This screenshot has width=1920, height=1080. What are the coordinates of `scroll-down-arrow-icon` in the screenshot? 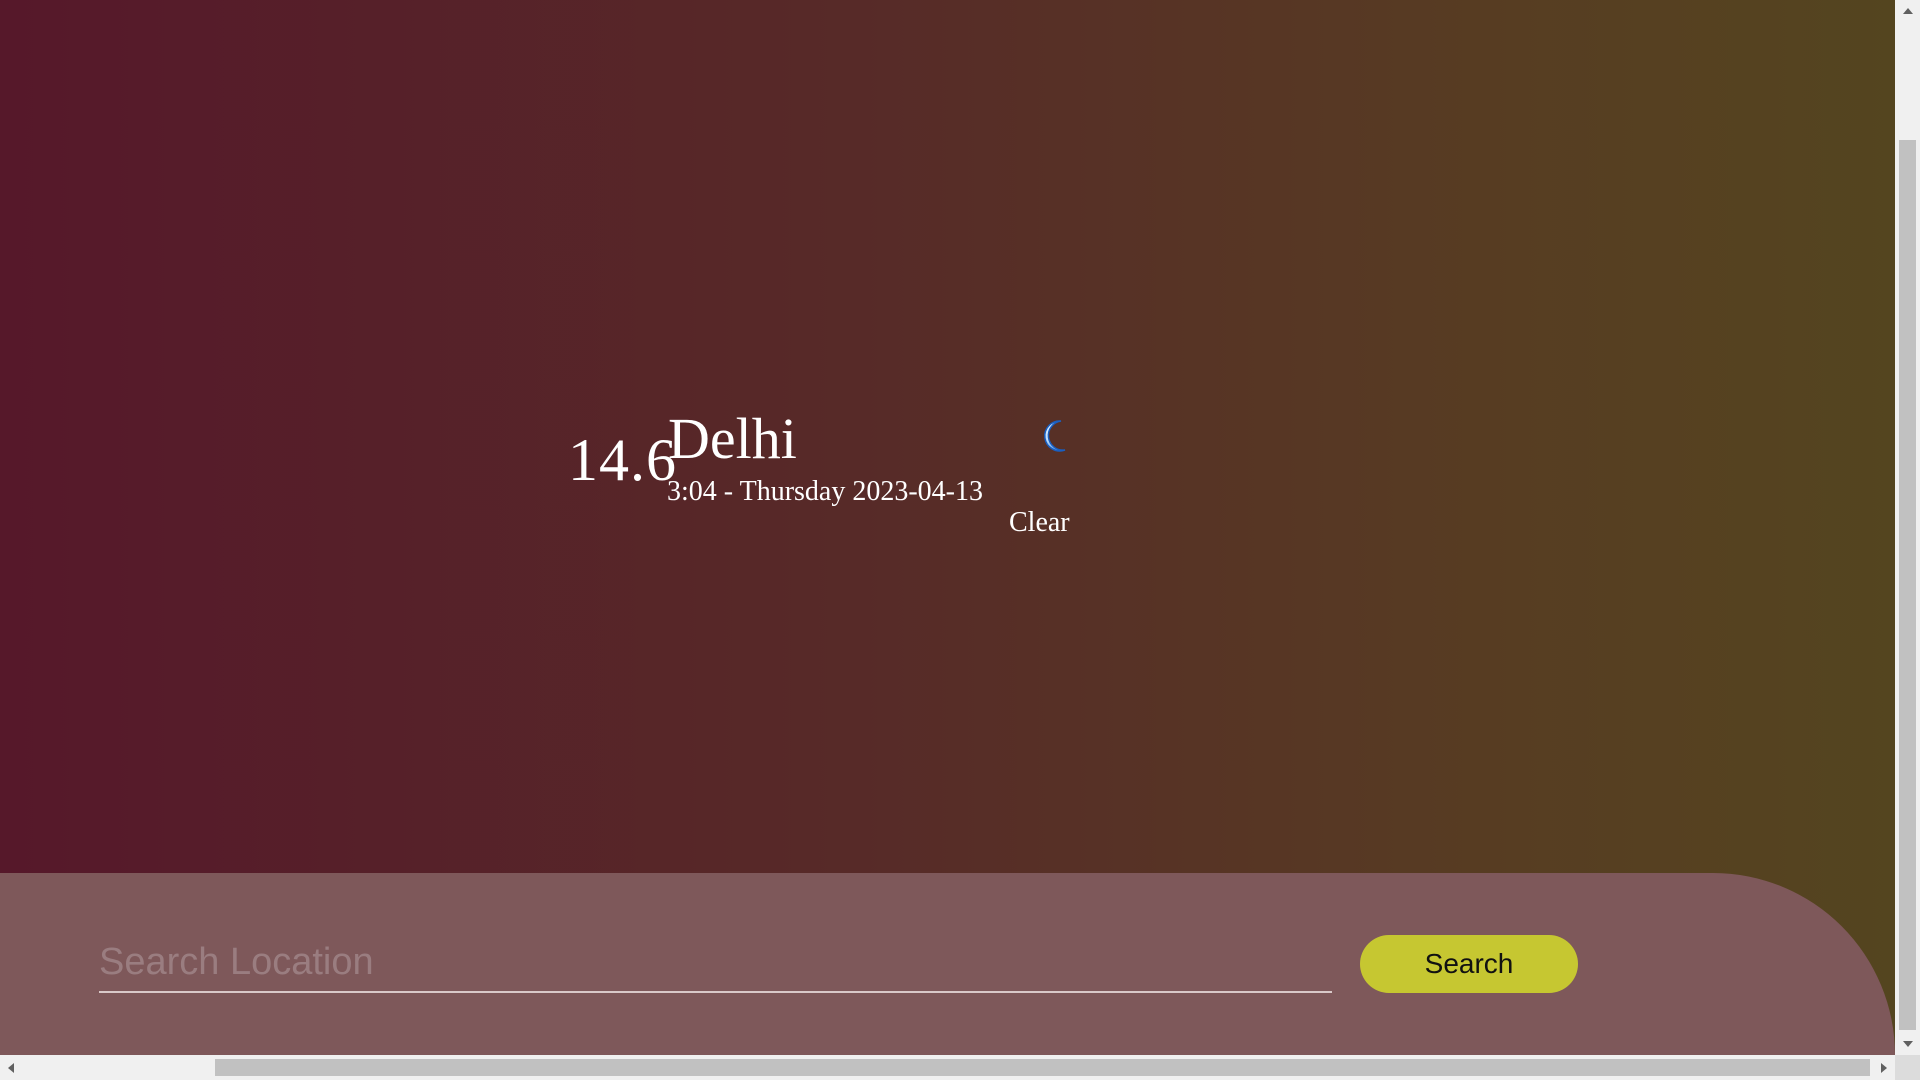 It's located at (1907, 1044).